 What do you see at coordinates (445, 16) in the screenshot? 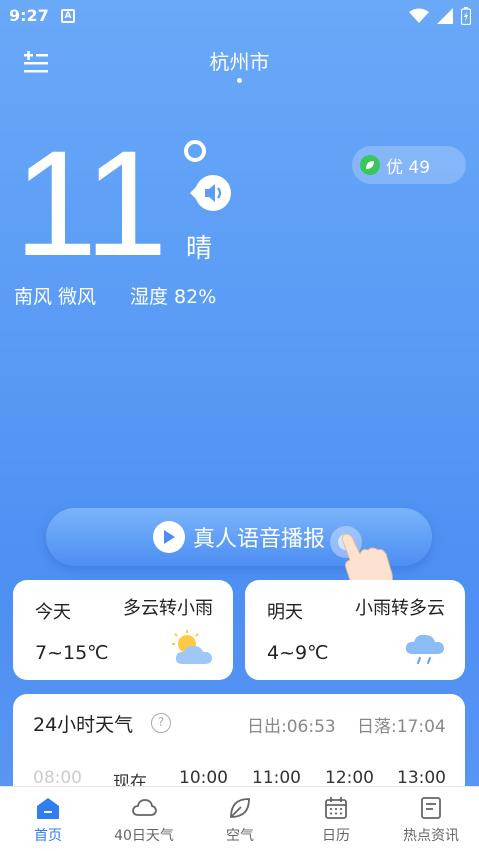
I see `signal-icon` at bounding box center [445, 16].